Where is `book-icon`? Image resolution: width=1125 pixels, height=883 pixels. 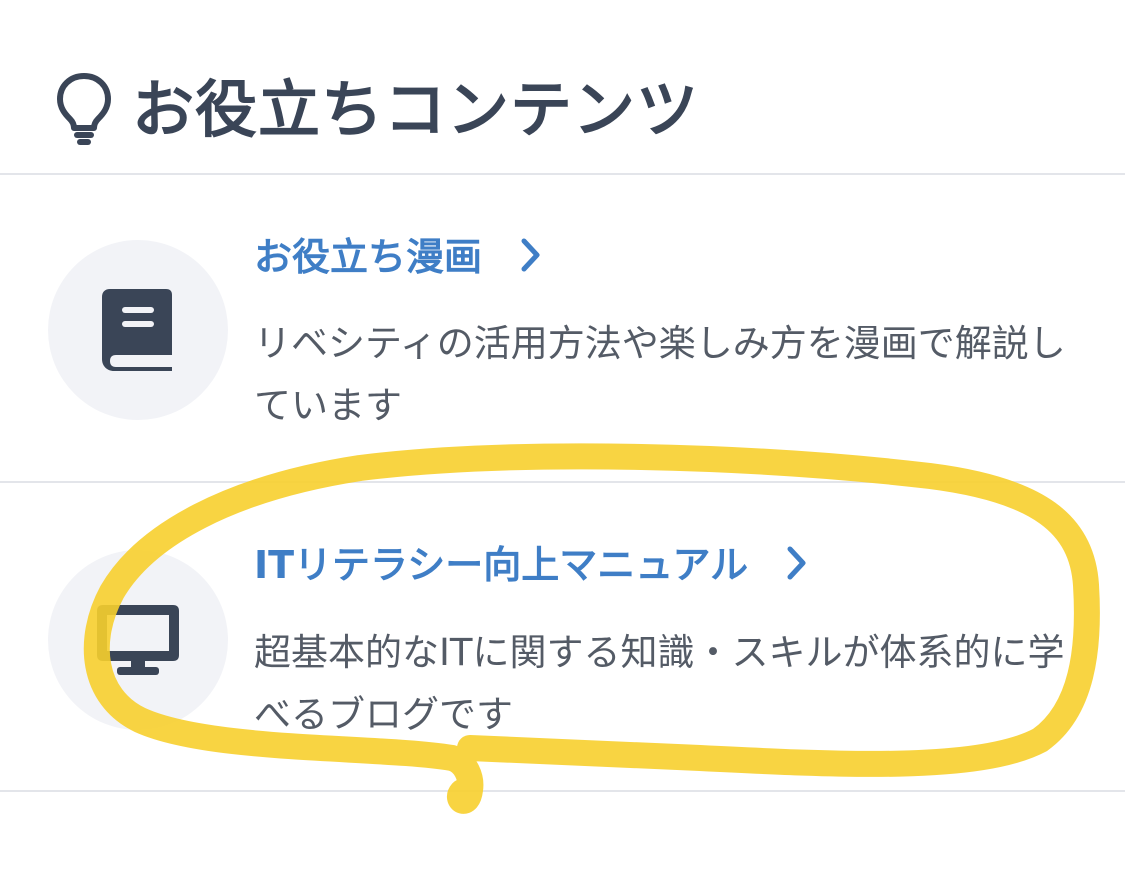
book-icon is located at coordinates (137, 330).